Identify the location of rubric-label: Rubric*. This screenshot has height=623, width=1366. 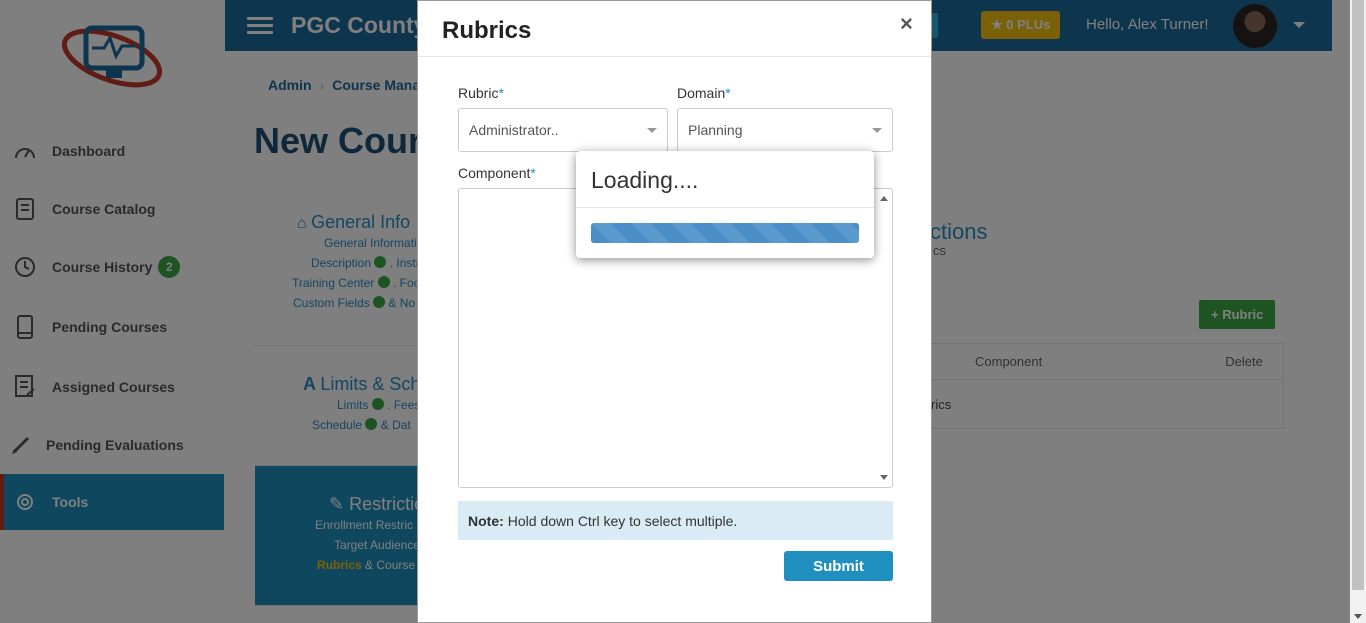
(481, 93).